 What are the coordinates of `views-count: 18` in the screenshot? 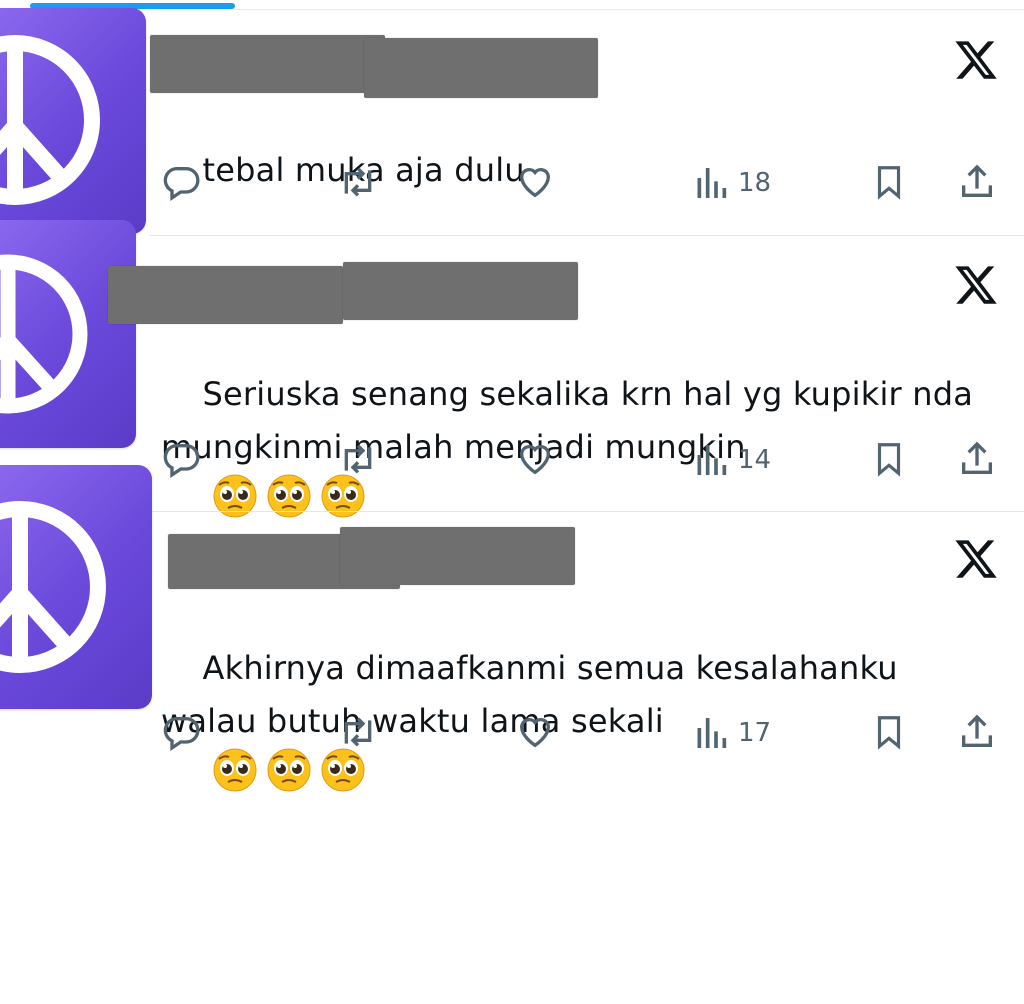 It's located at (755, 183).